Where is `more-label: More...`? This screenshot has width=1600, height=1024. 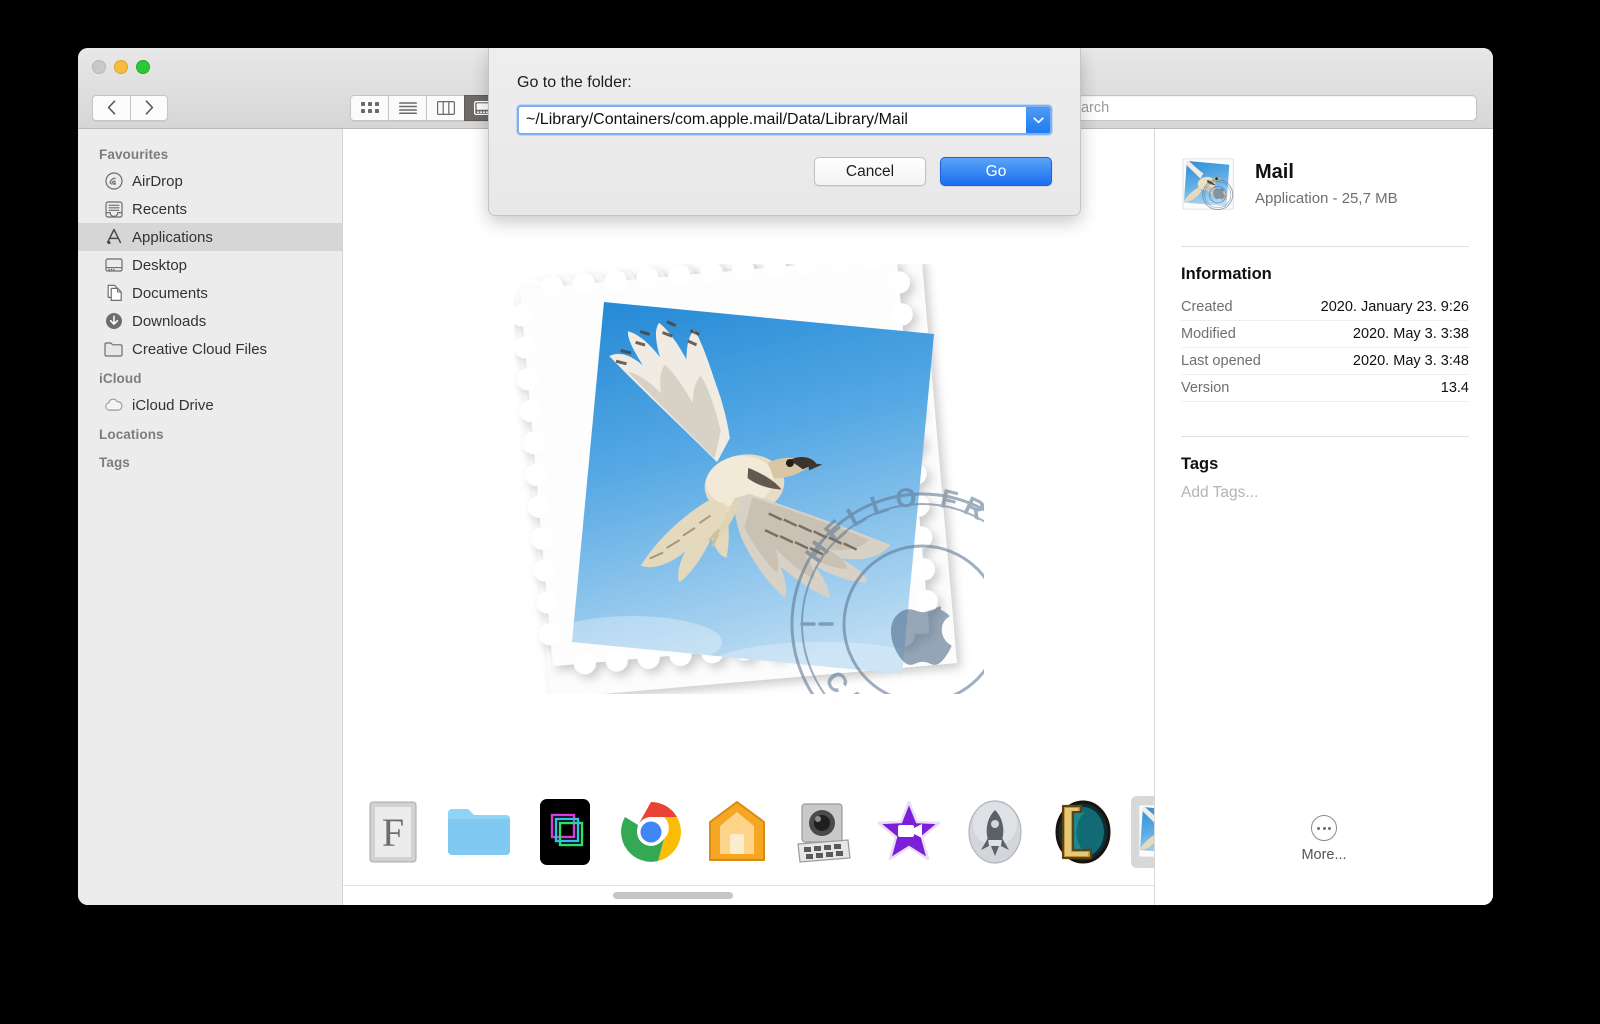
more-label: More... is located at coordinates (1324, 855).